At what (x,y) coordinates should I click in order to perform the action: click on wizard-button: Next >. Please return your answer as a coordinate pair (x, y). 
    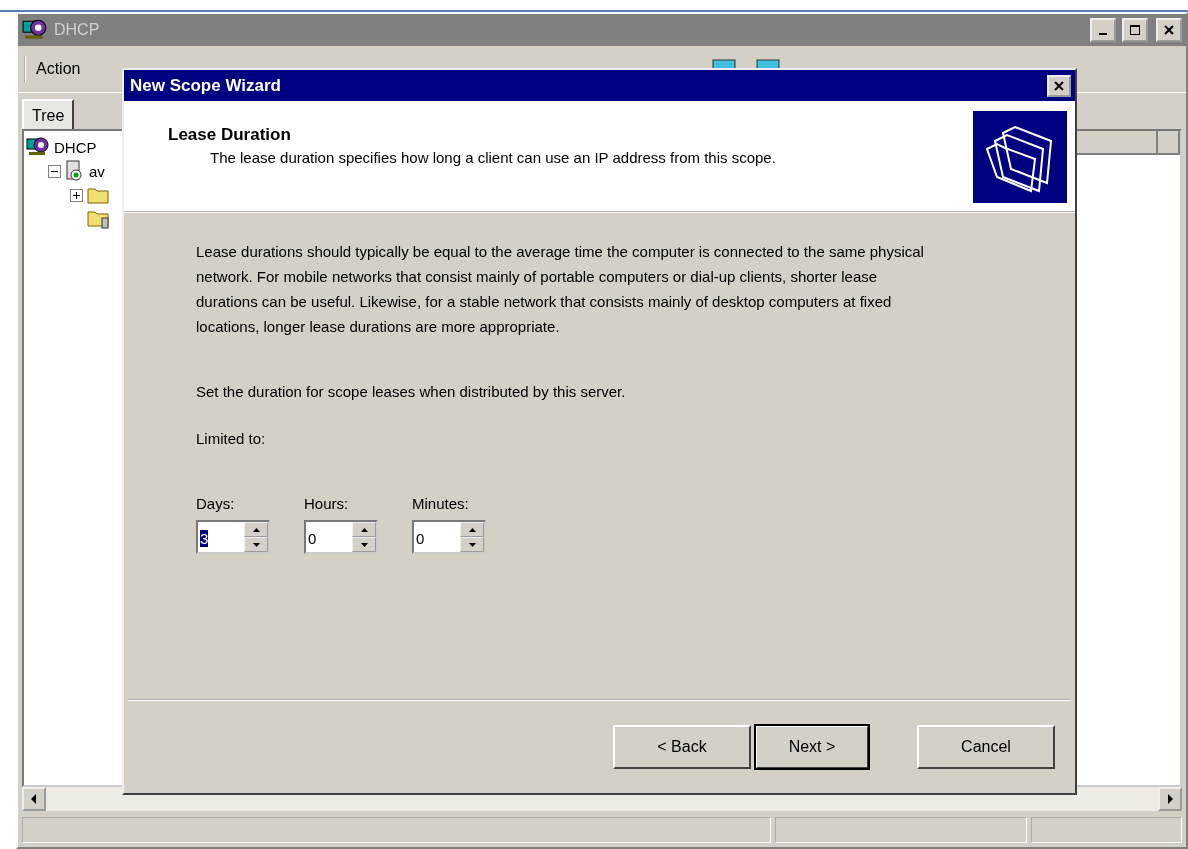
    Looking at the image, I should click on (812, 747).